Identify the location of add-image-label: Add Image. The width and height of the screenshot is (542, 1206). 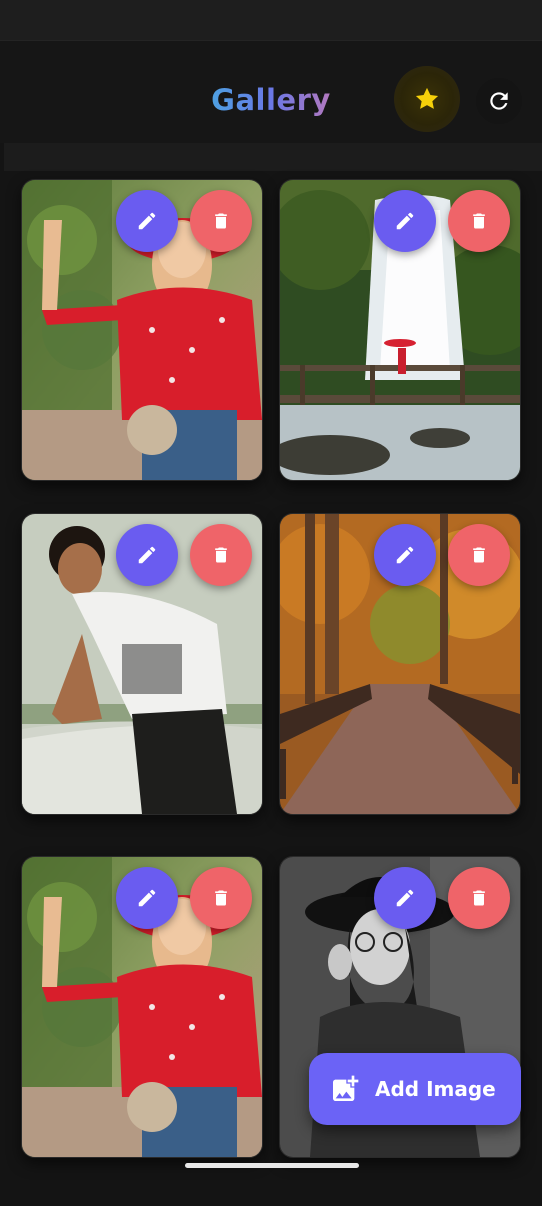
(435, 1089).